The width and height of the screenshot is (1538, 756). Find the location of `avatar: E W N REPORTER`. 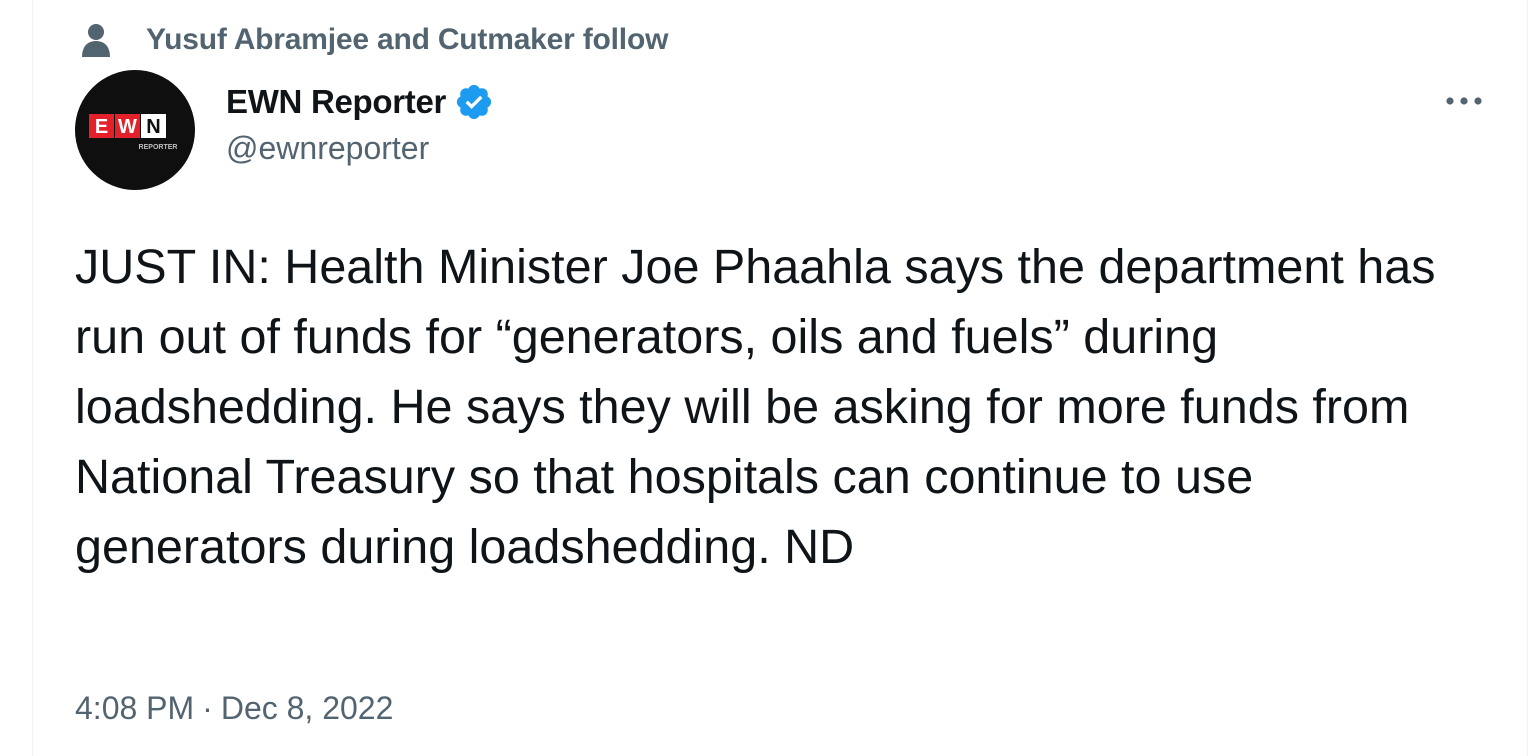

avatar: E W N REPORTER is located at coordinates (135, 130).